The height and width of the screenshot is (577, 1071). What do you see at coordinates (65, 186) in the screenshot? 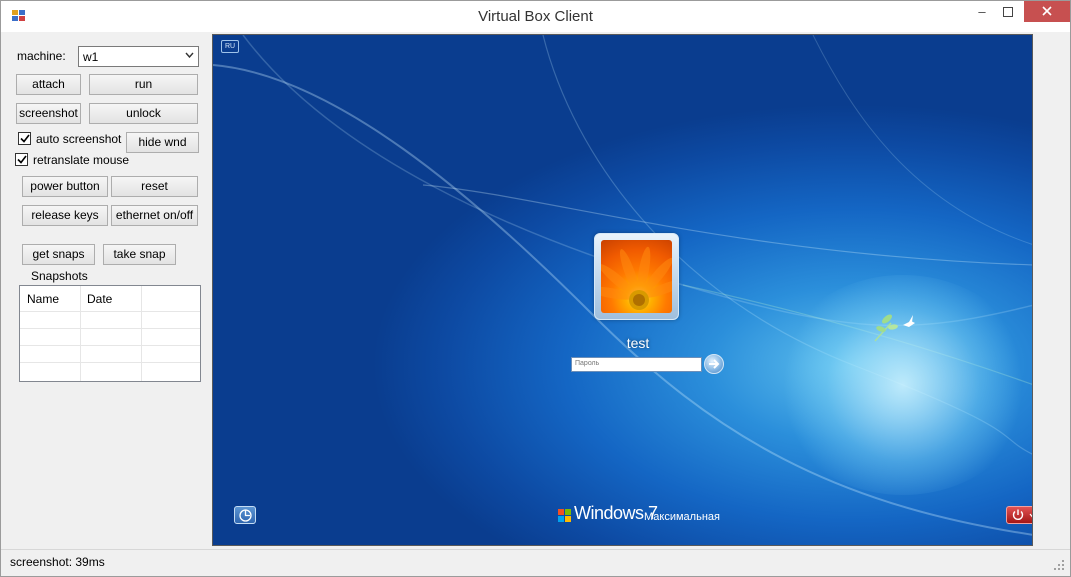
I see `power-button-button: power button` at bounding box center [65, 186].